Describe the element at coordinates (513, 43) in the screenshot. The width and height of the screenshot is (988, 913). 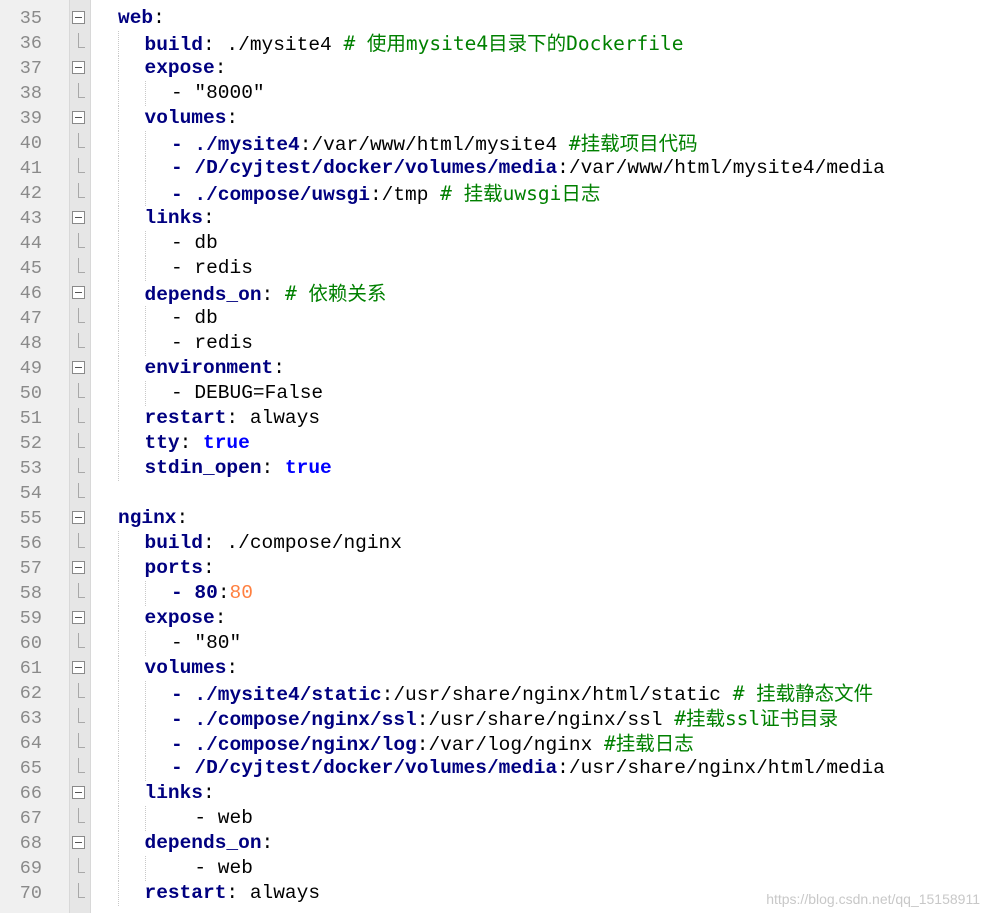
I see `token-cmt: # 使用mysite4目录下的Dockerfile` at that location.